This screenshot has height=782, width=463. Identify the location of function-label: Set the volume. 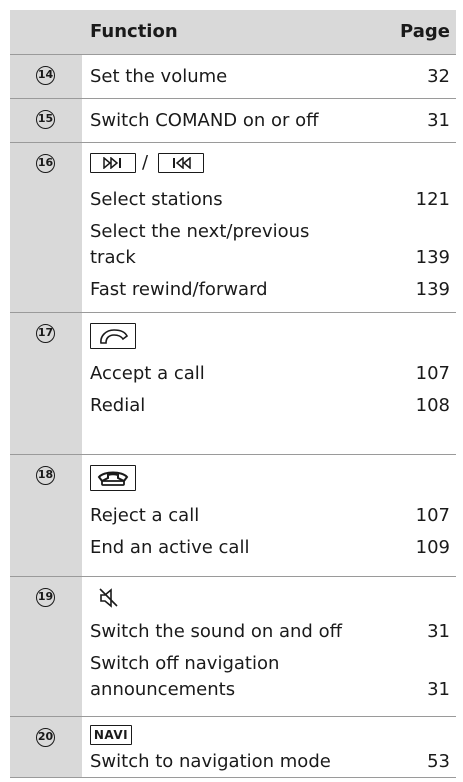
(159, 76).